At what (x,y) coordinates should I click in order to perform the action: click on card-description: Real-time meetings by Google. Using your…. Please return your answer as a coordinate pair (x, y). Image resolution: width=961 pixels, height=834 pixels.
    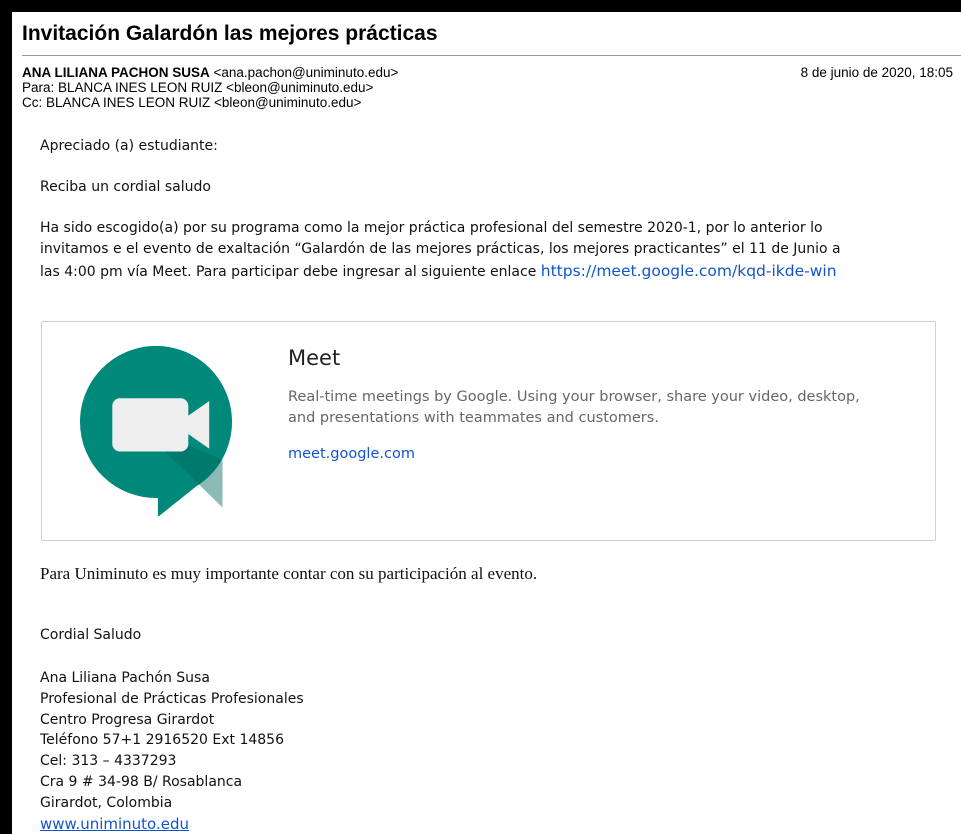
    Looking at the image, I should click on (574, 407).